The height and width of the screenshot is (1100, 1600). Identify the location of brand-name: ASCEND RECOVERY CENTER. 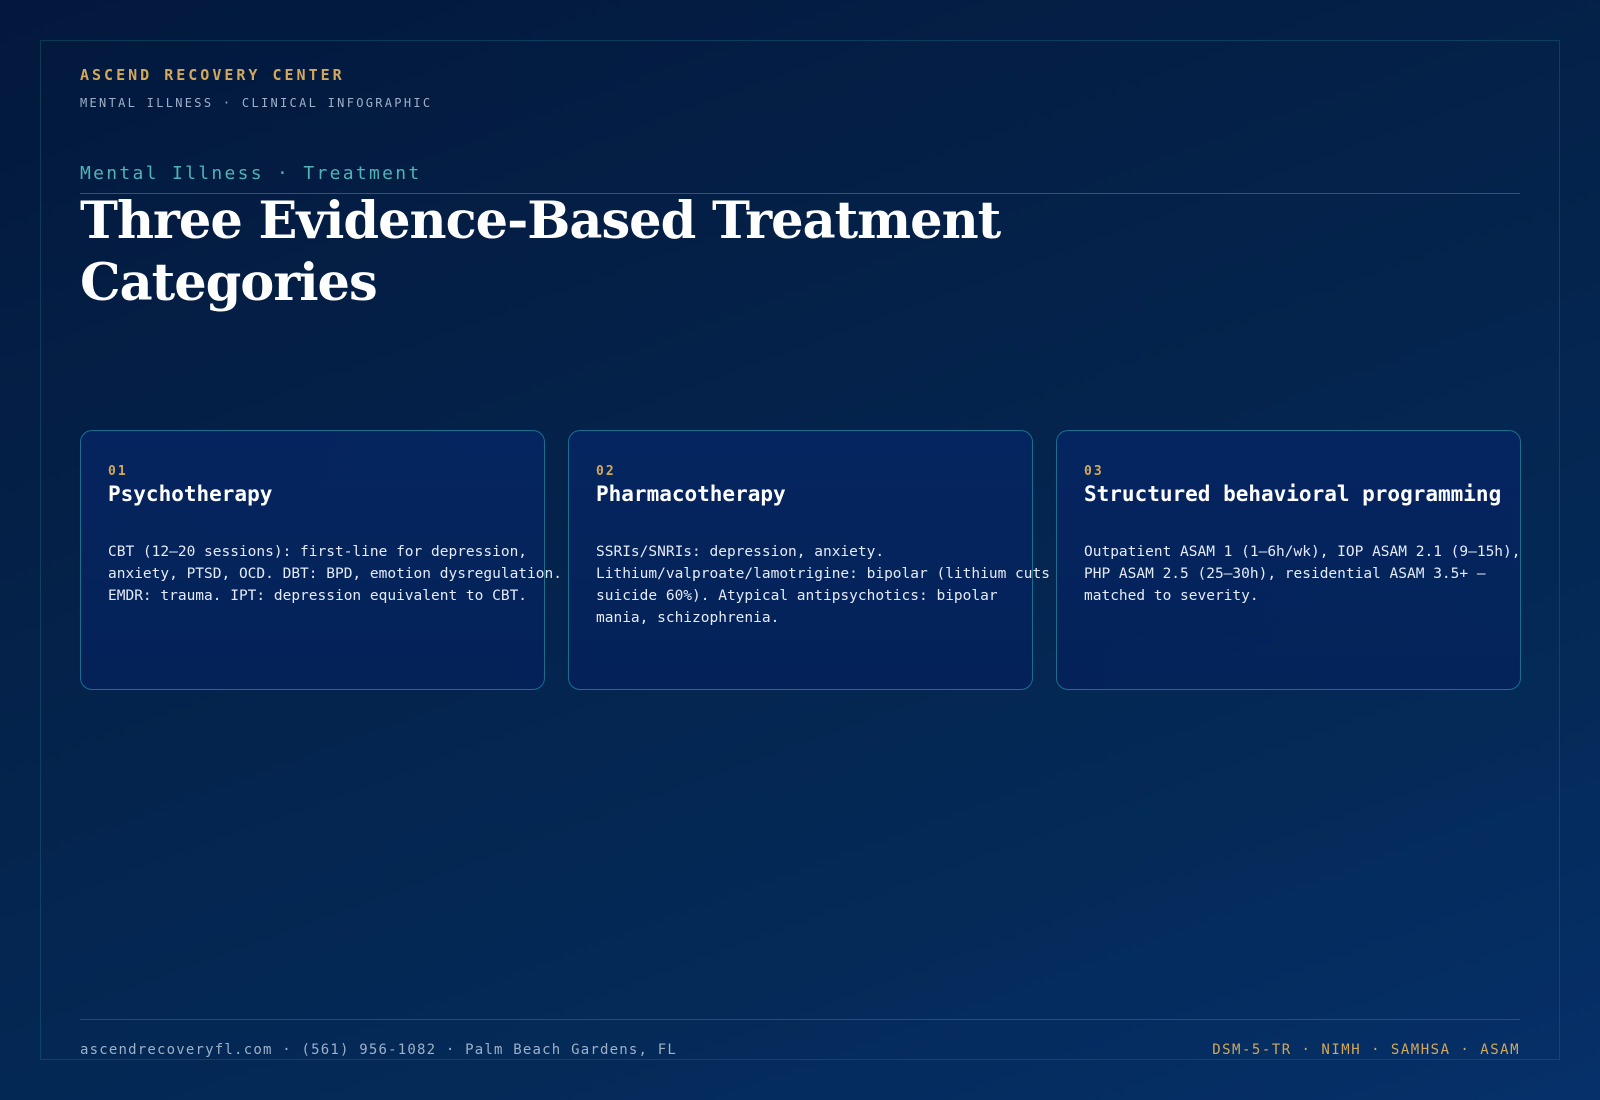
(212, 75).